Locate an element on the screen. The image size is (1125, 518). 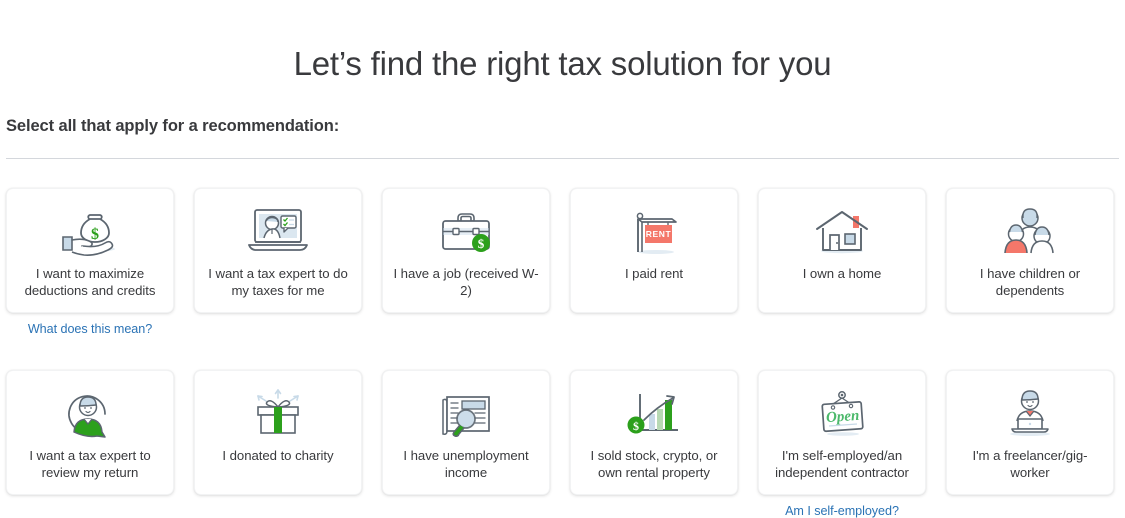
option-card-children-dependents: I have children or dependents is located at coordinates (1030, 250).